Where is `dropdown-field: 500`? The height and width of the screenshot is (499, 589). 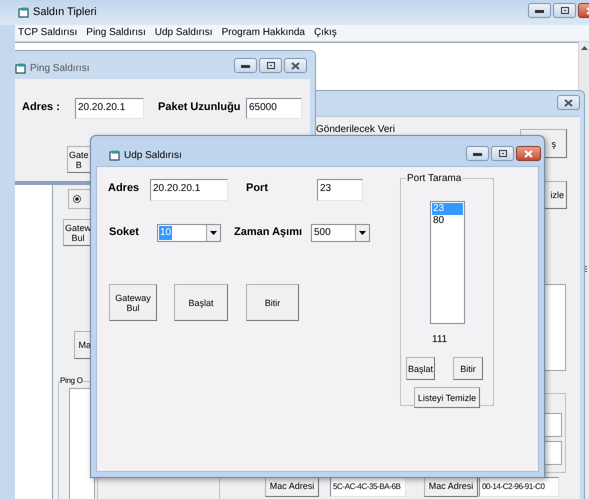
dropdown-field: 500 is located at coordinates (340, 233).